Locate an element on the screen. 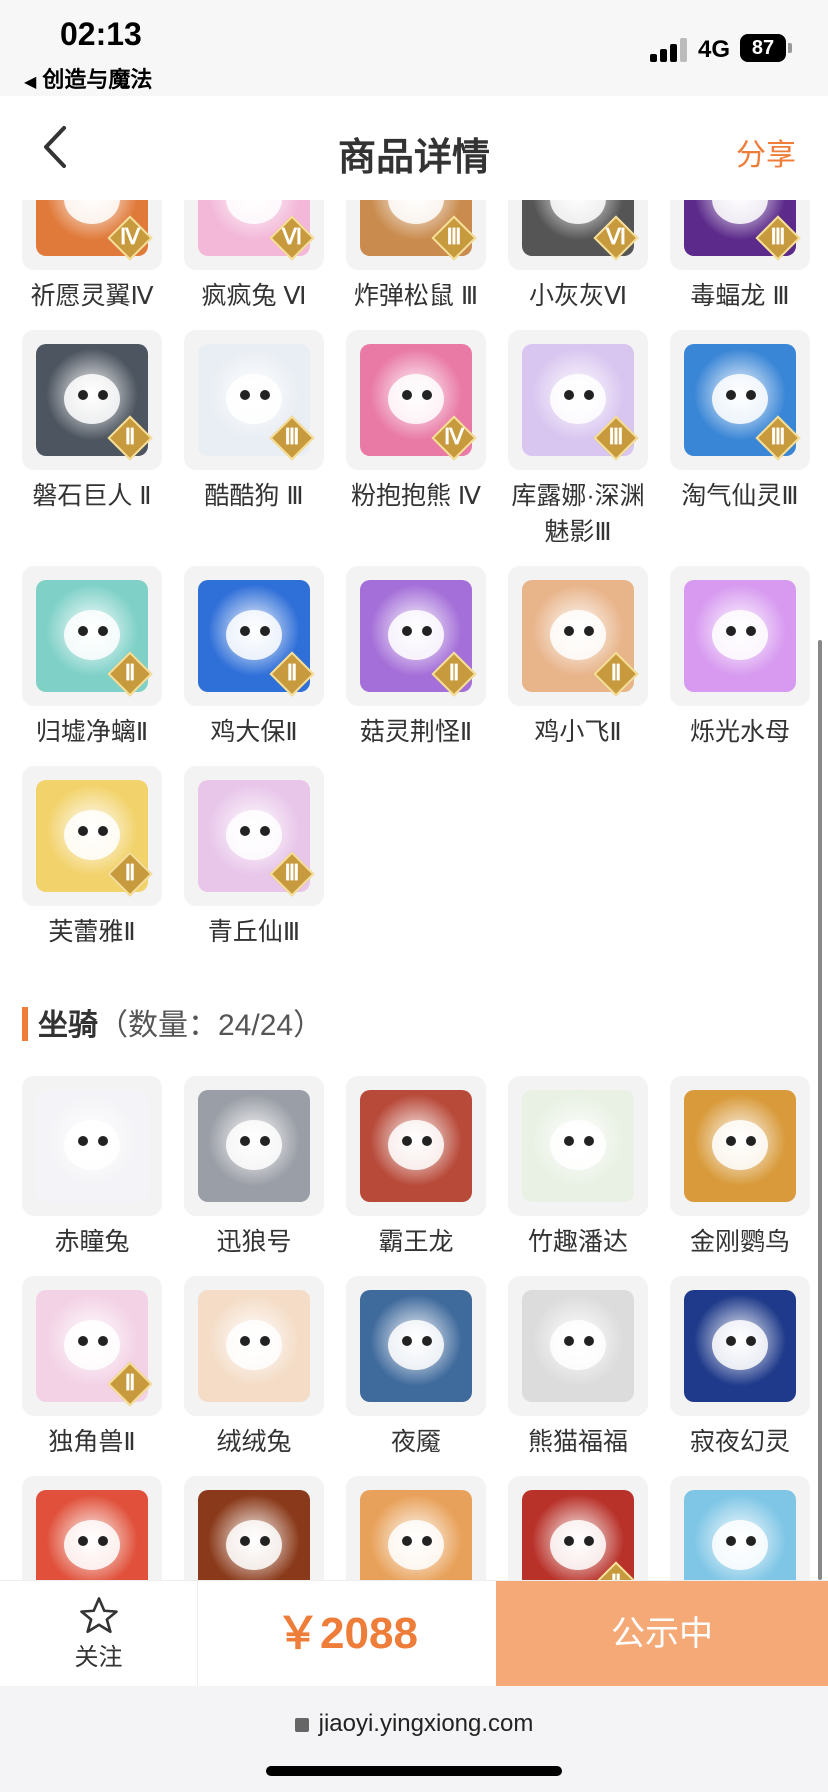 The width and height of the screenshot is (828, 1792). grid-item: 熊猫福福 is located at coordinates (578, 1368).